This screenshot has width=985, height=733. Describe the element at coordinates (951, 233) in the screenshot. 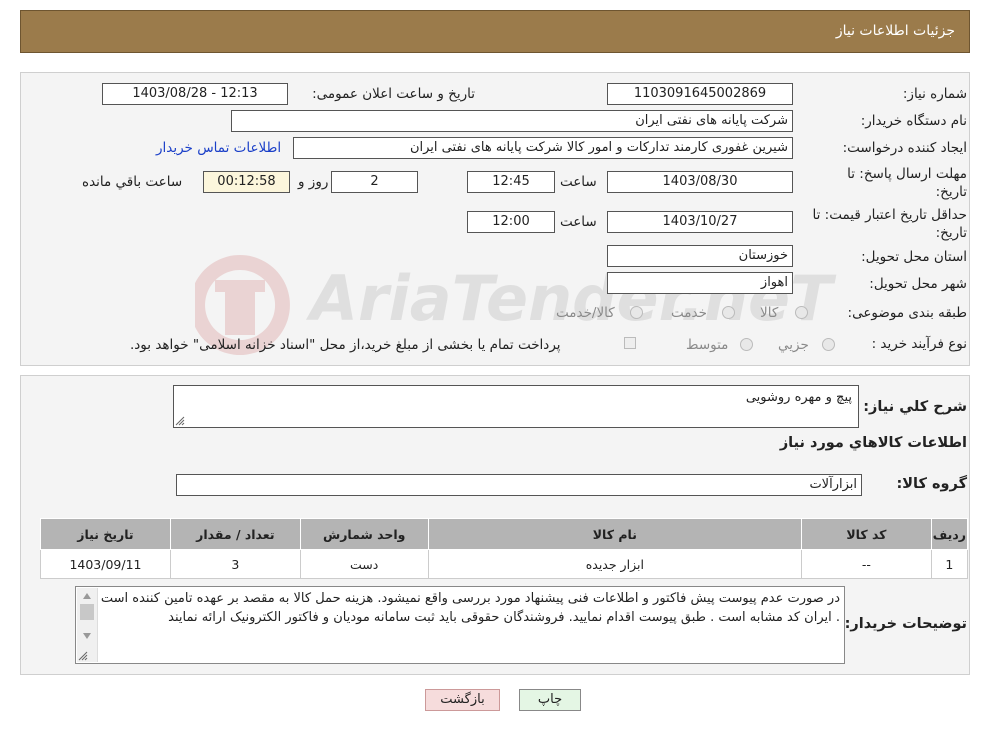

I see `validity-label-date: تاریخ:` at that location.